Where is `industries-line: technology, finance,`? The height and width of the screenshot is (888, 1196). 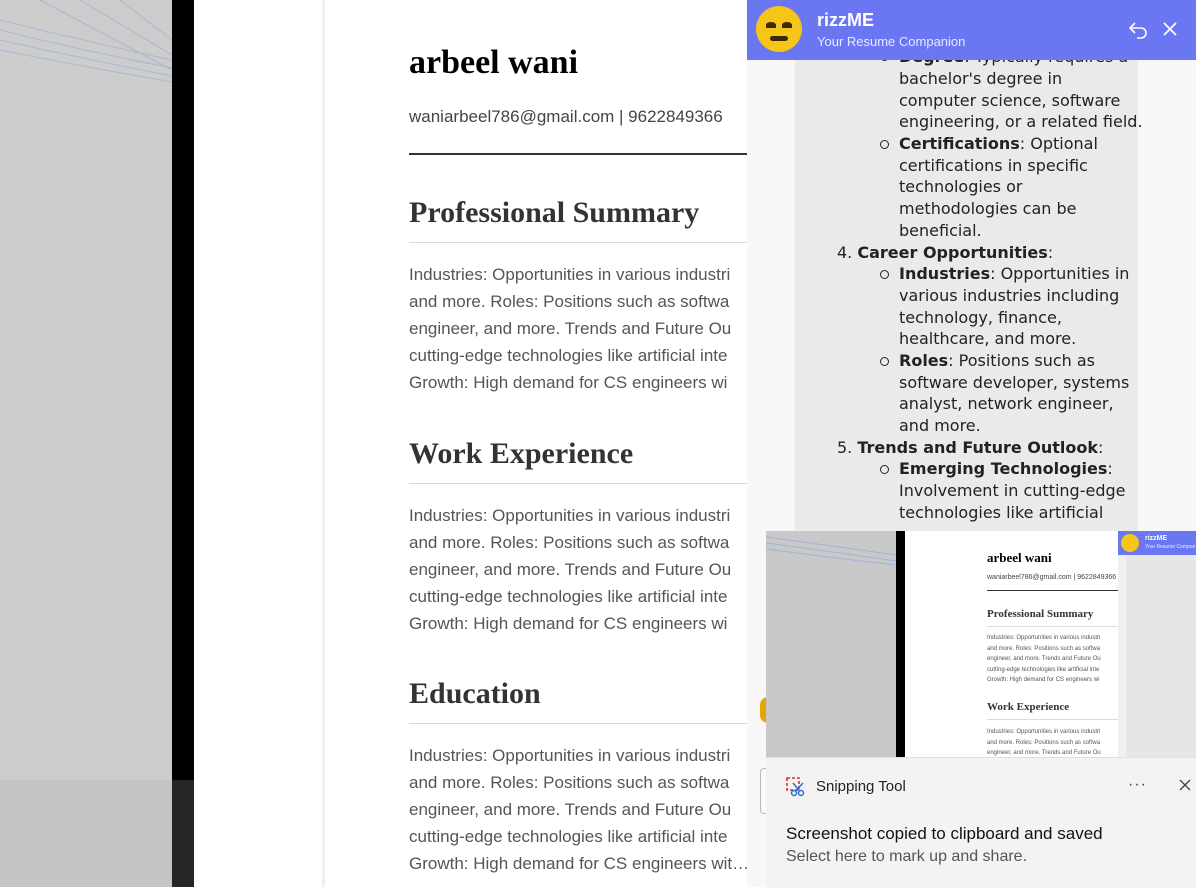
industries-line: technology, finance, is located at coordinates (980, 317).